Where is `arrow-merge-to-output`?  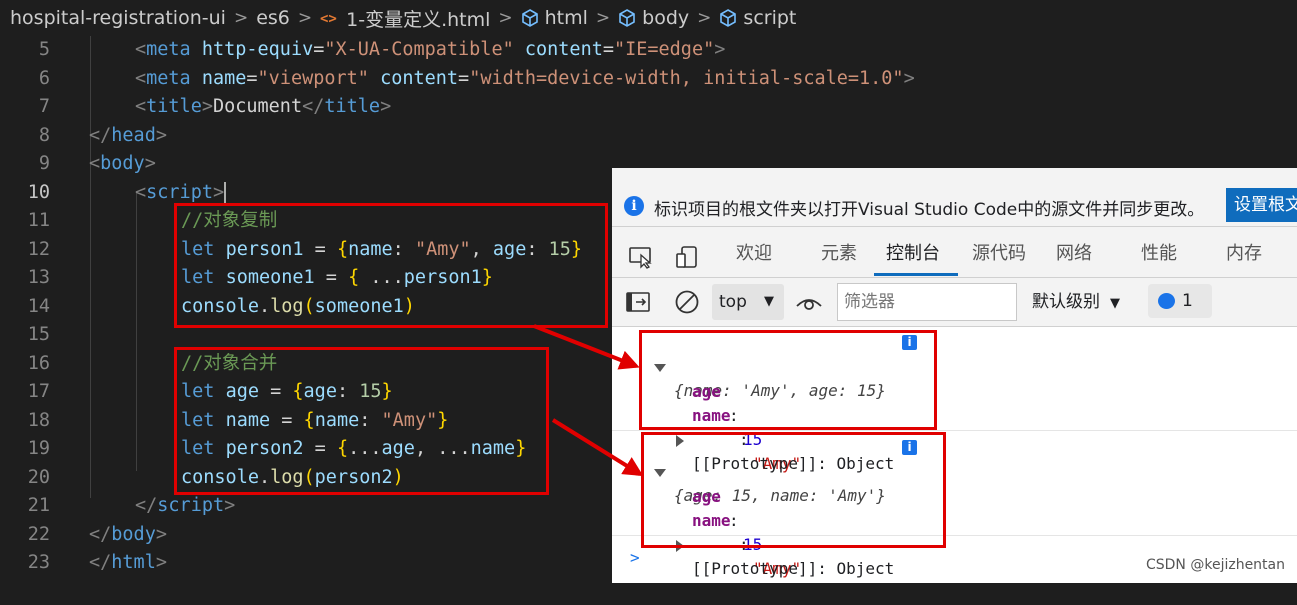 arrow-merge-to-output is located at coordinates (597, 447).